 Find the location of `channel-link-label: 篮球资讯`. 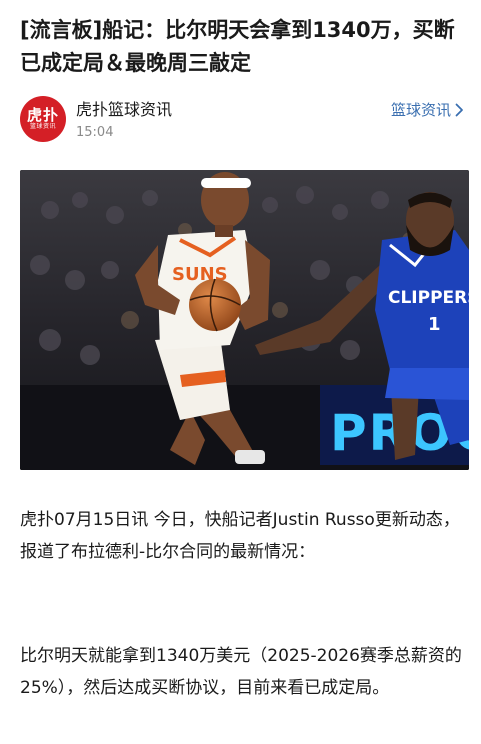

channel-link-label: 篮球资讯 is located at coordinates (420, 110).